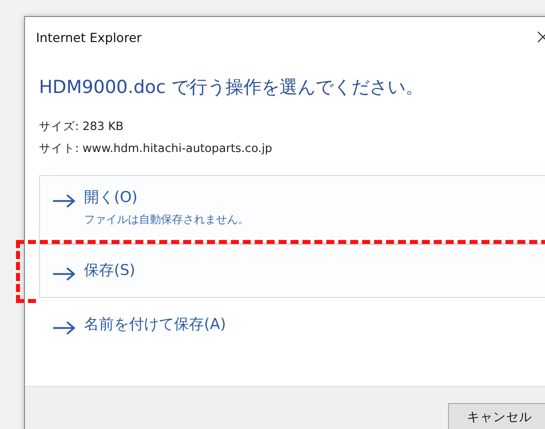 The image size is (545, 429). Describe the element at coordinates (166, 219) in the screenshot. I see `option-note: ファイルは自動保存されません。` at that location.